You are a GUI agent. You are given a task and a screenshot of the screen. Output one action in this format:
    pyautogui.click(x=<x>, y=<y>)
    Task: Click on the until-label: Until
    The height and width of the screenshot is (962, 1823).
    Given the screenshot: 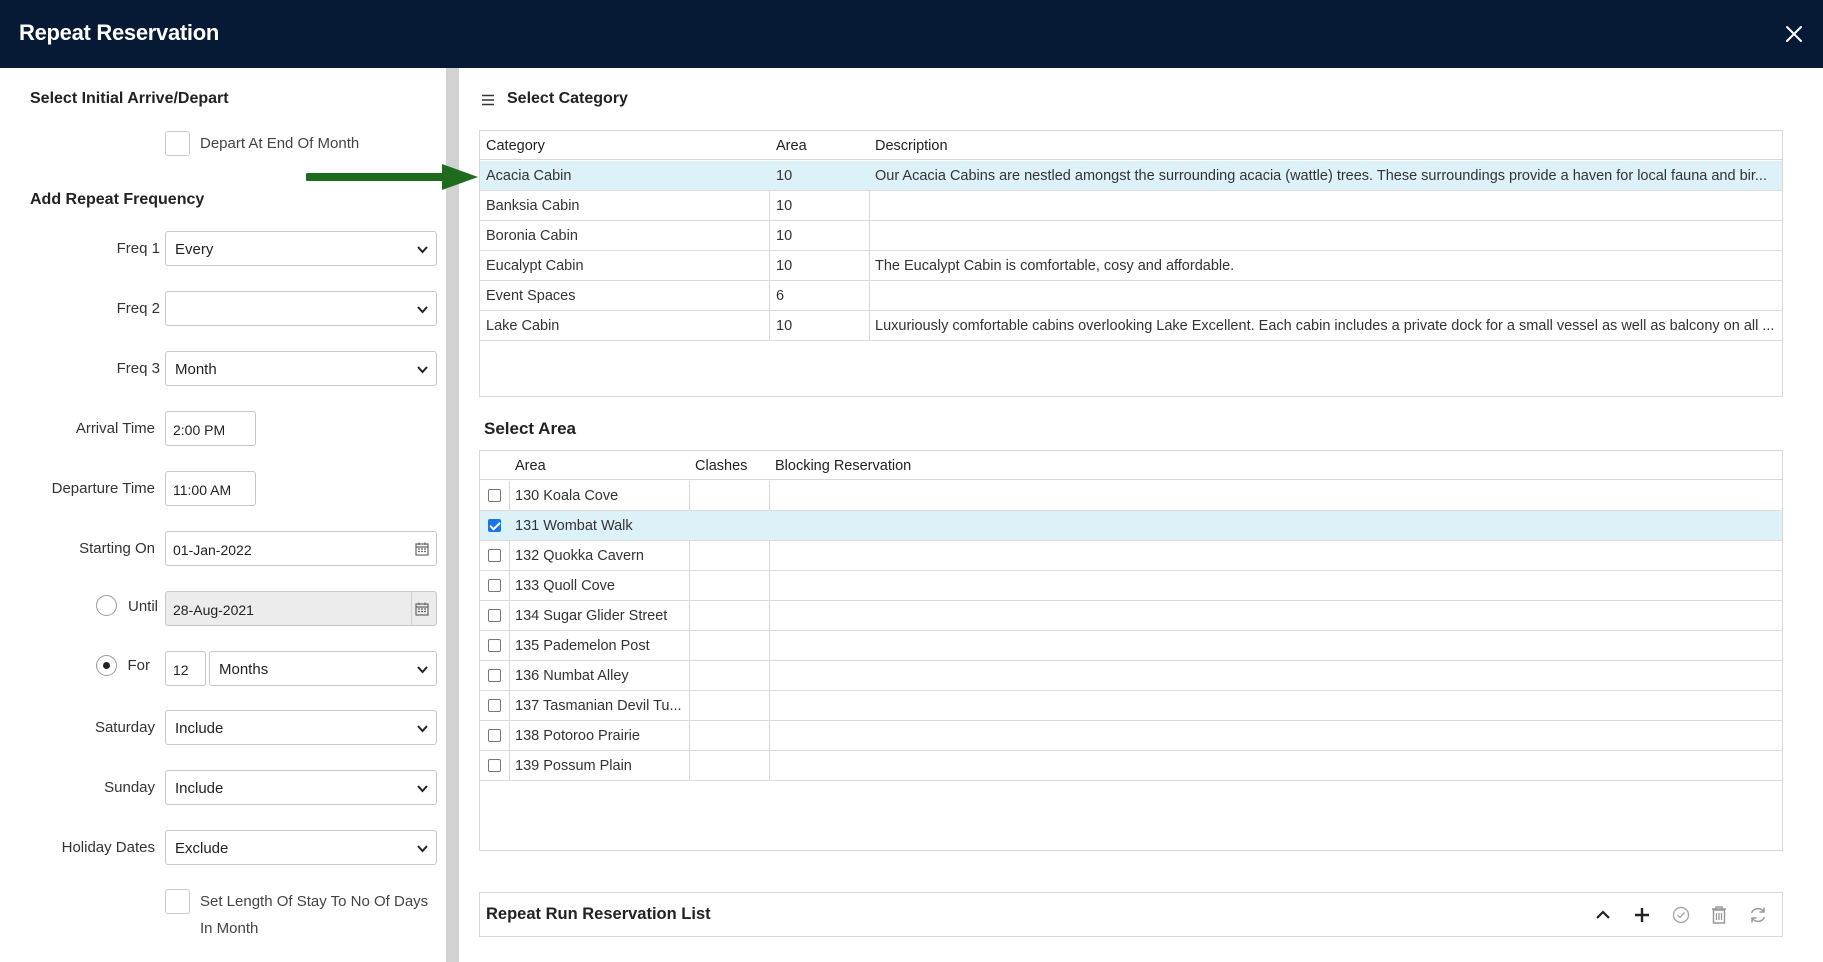 What is the action you would take?
    pyautogui.click(x=142, y=606)
    